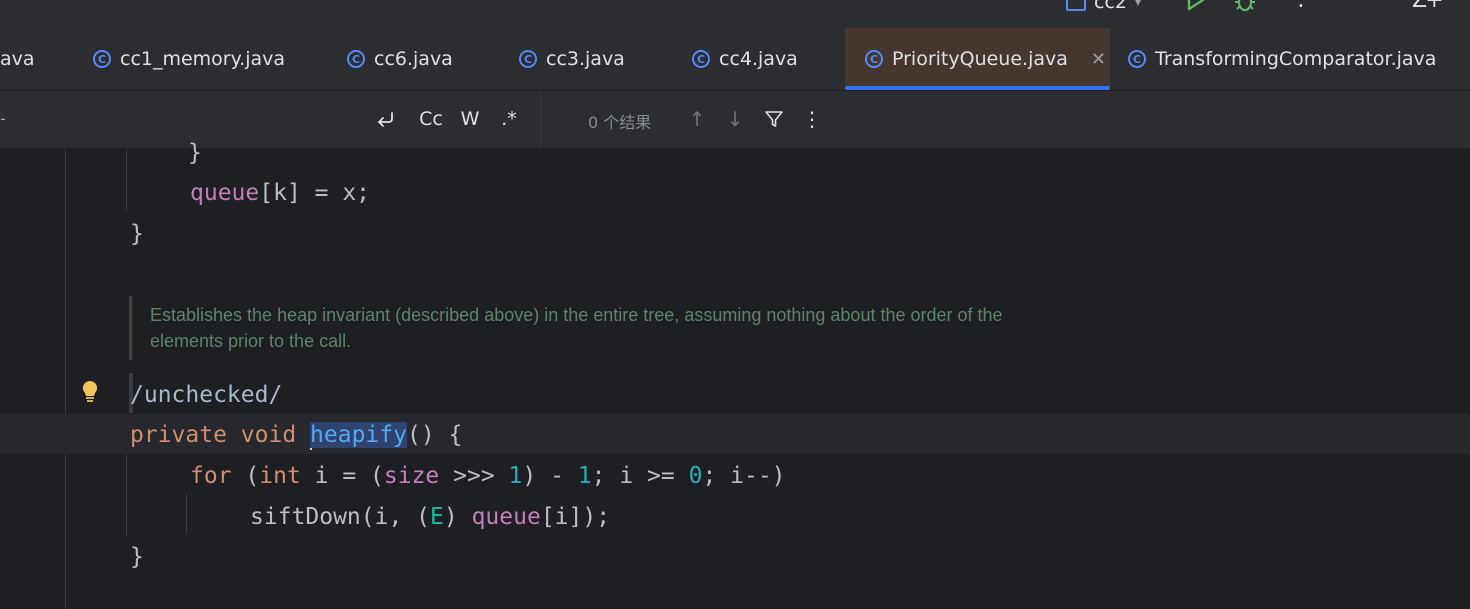  I want to click on tab-cc1-memory: C cc1_memory.java, so click(189, 59).